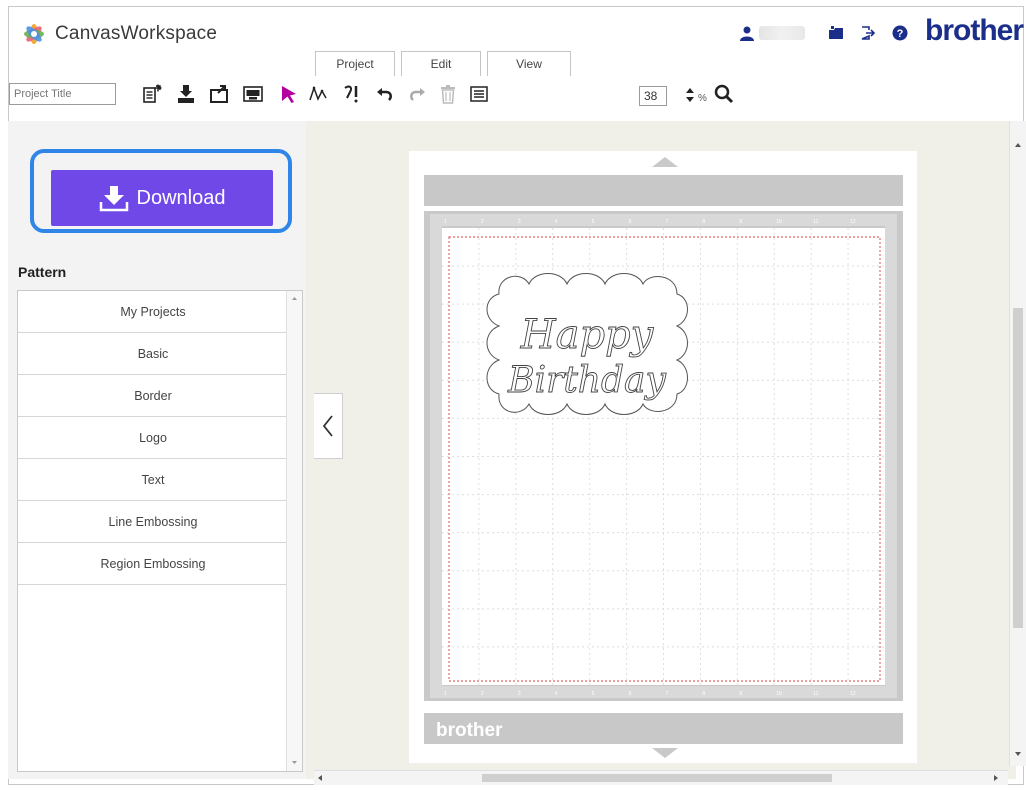 Image resolution: width=1026 pixels, height=790 pixels. Describe the element at coordinates (667, 222) in the screenshot. I see `ruler-top-label: 7` at that location.